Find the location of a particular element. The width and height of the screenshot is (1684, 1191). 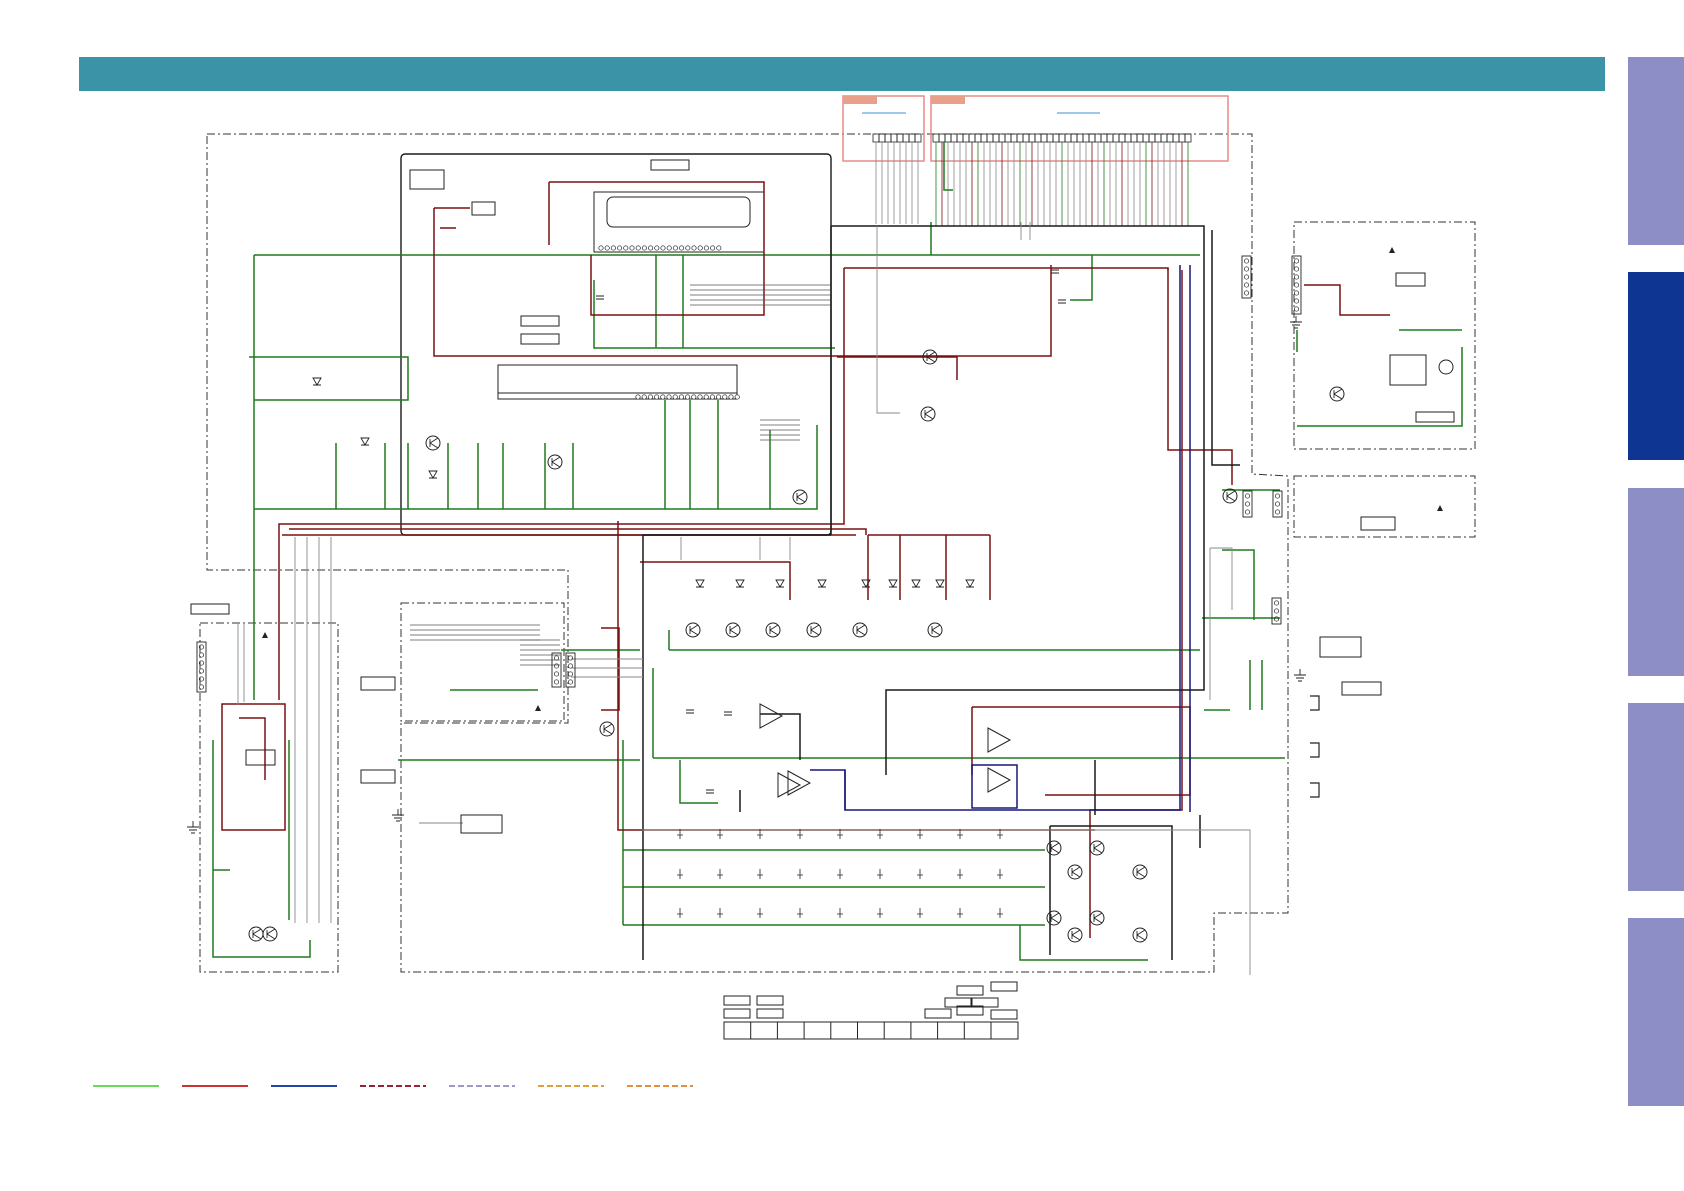

front-panel-block is located at coordinates (616, 344).